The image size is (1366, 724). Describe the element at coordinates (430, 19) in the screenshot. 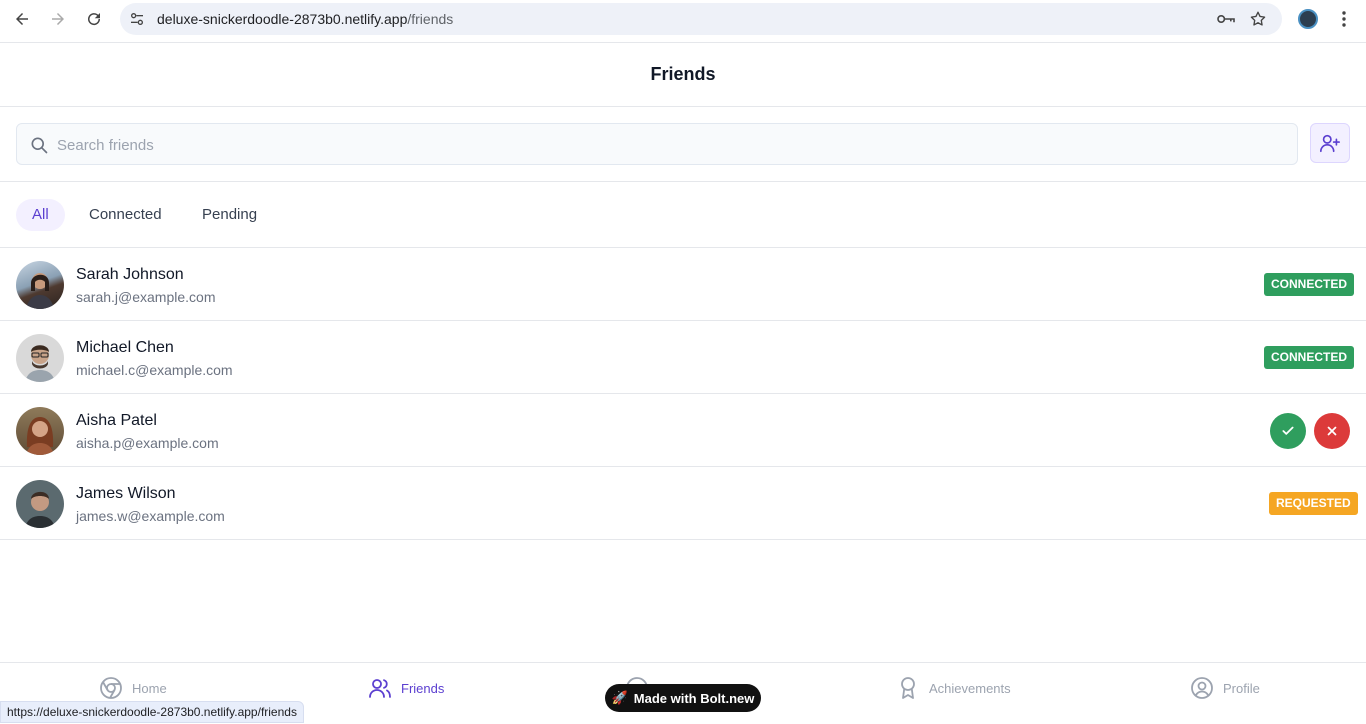

I see `url-path: /friends` at that location.